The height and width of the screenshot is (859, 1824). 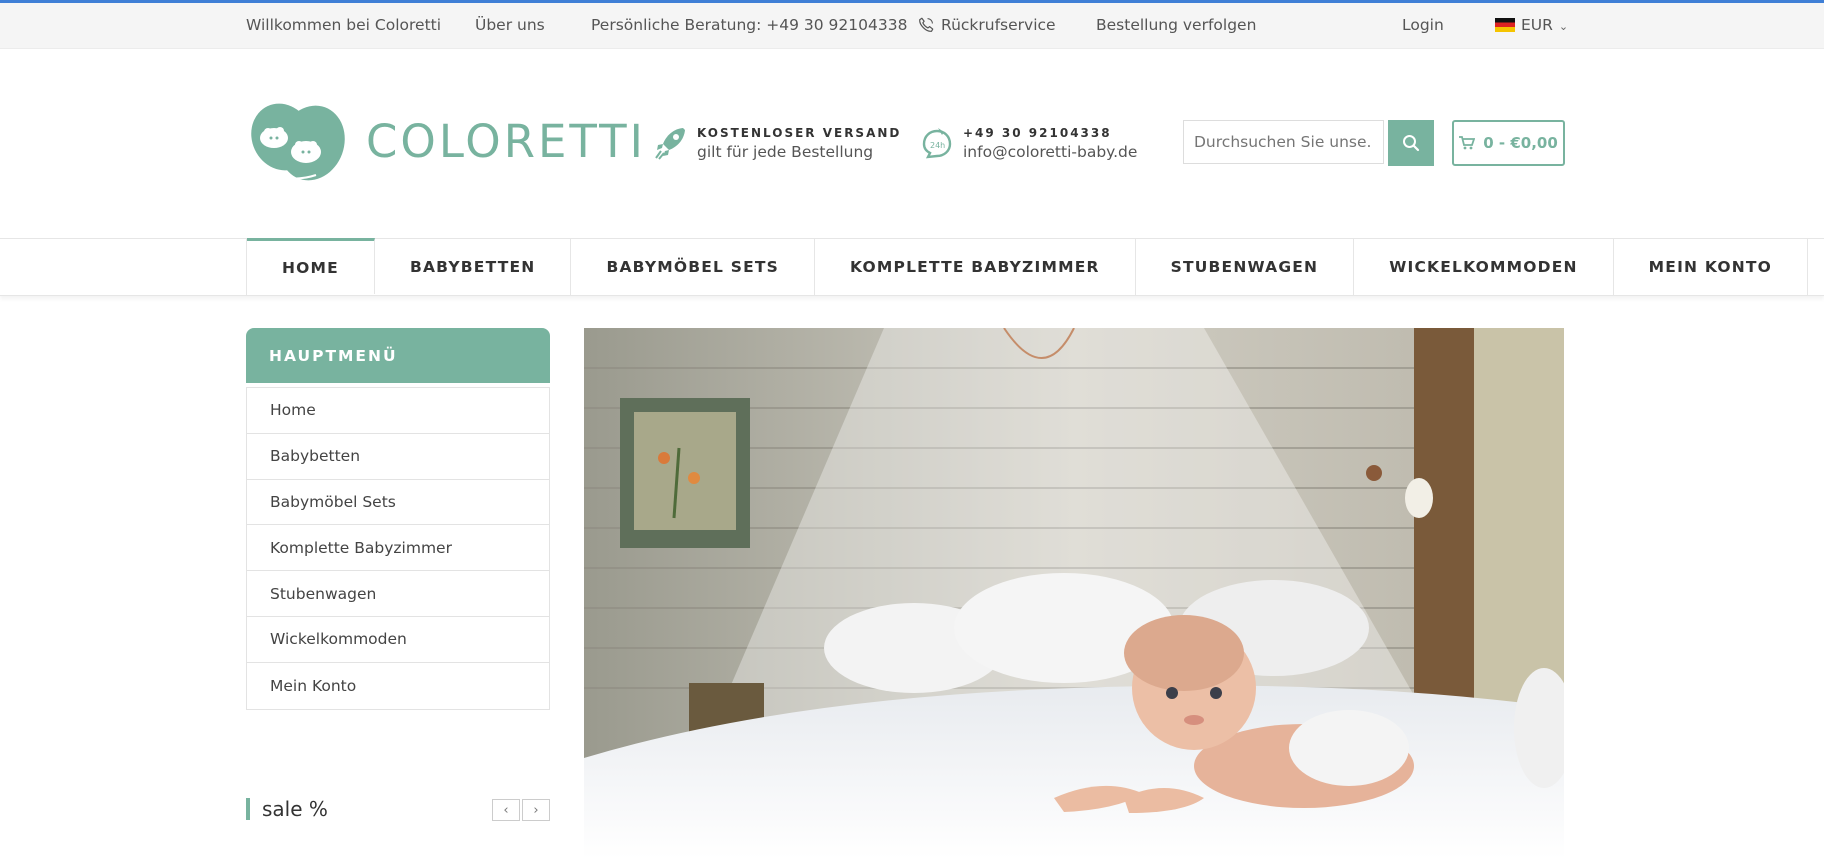 I want to click on sidebar-item-komplette-babyzimmer: Komplette Babyzimmer, so click(x=398, y=548).